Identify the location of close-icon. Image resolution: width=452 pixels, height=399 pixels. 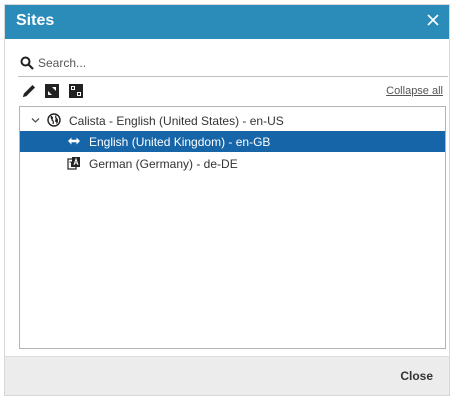
(433, 20).